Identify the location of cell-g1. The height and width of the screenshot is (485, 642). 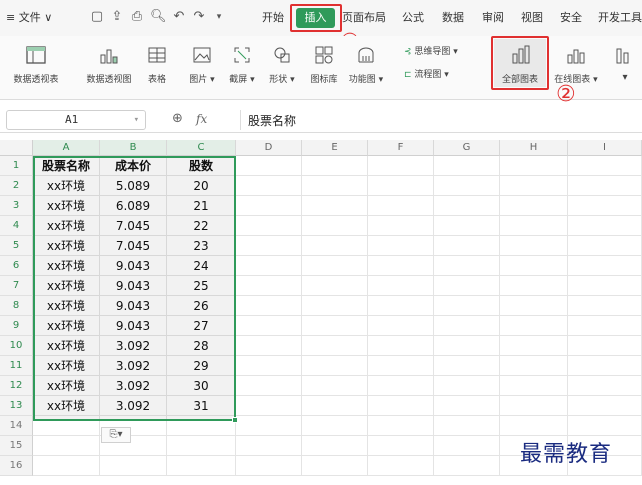
(467, 166).